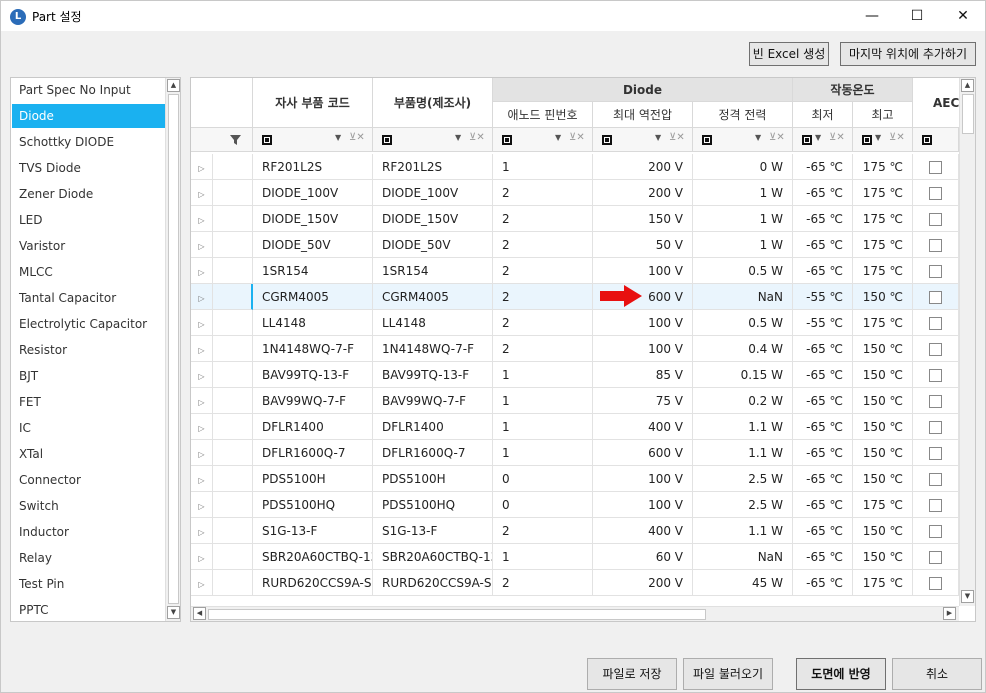  Describe the element at coordinates (222, 140) in the screenshot. I see `filter-row-header` at that location.